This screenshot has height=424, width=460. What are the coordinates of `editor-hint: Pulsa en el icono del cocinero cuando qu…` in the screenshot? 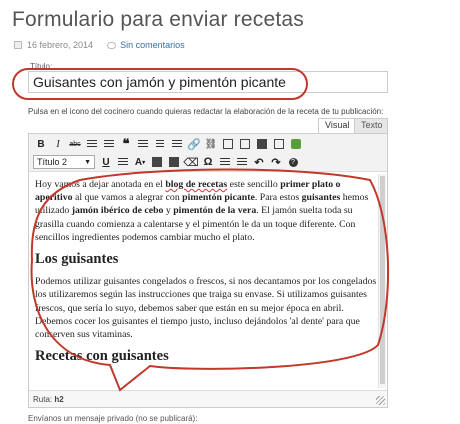 It's located at (206, 111).